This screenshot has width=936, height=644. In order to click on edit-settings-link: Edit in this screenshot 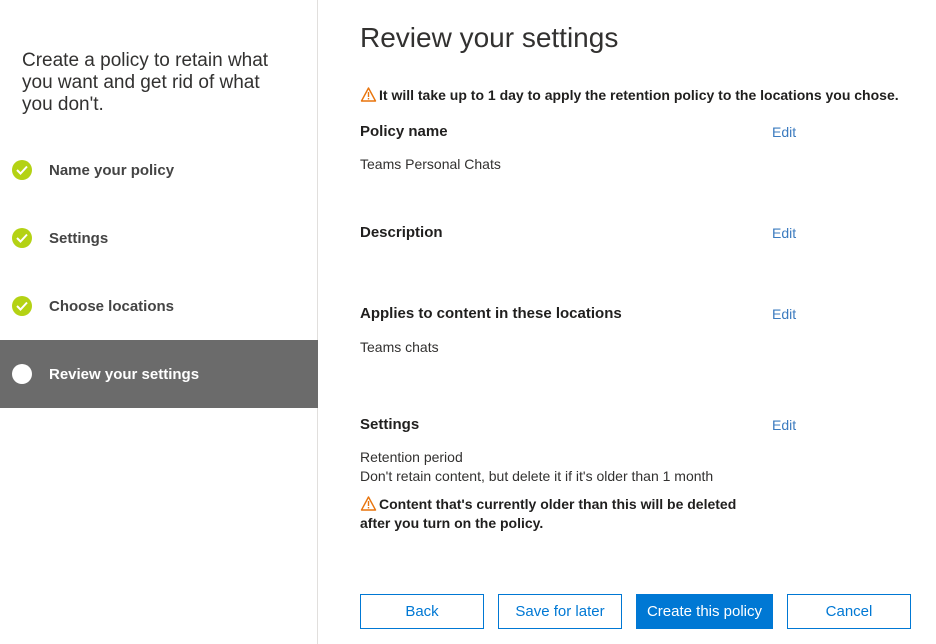, I will do `click(784, 425)`.